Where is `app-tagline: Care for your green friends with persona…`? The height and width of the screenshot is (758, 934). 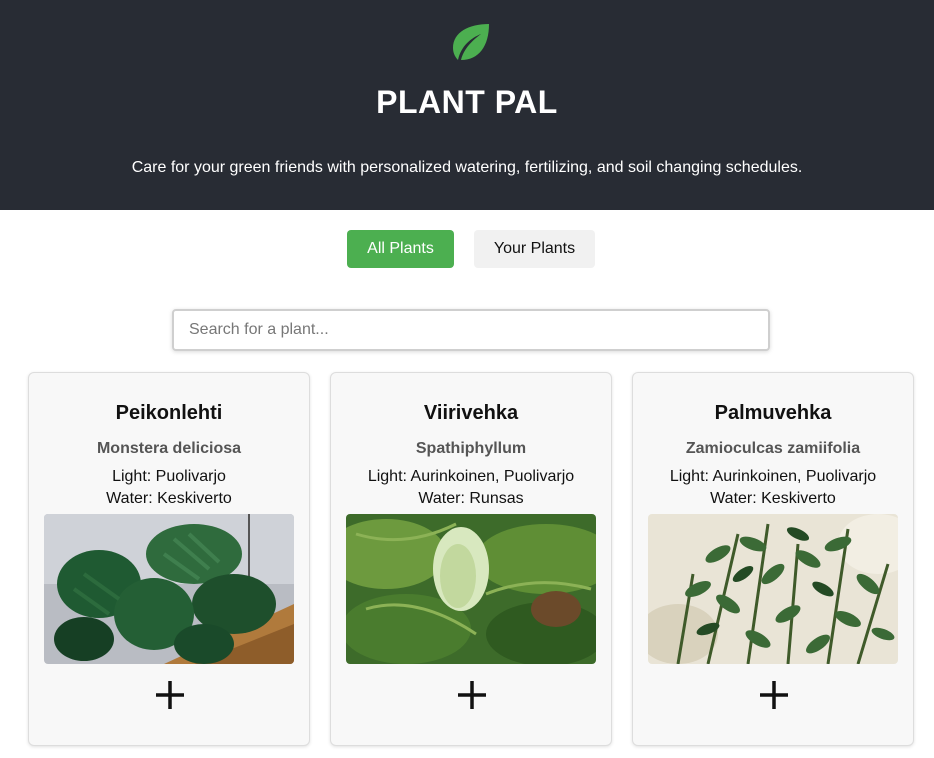 app-tagline: Care for your green friends with persona… is located at coordinates (467, 167).